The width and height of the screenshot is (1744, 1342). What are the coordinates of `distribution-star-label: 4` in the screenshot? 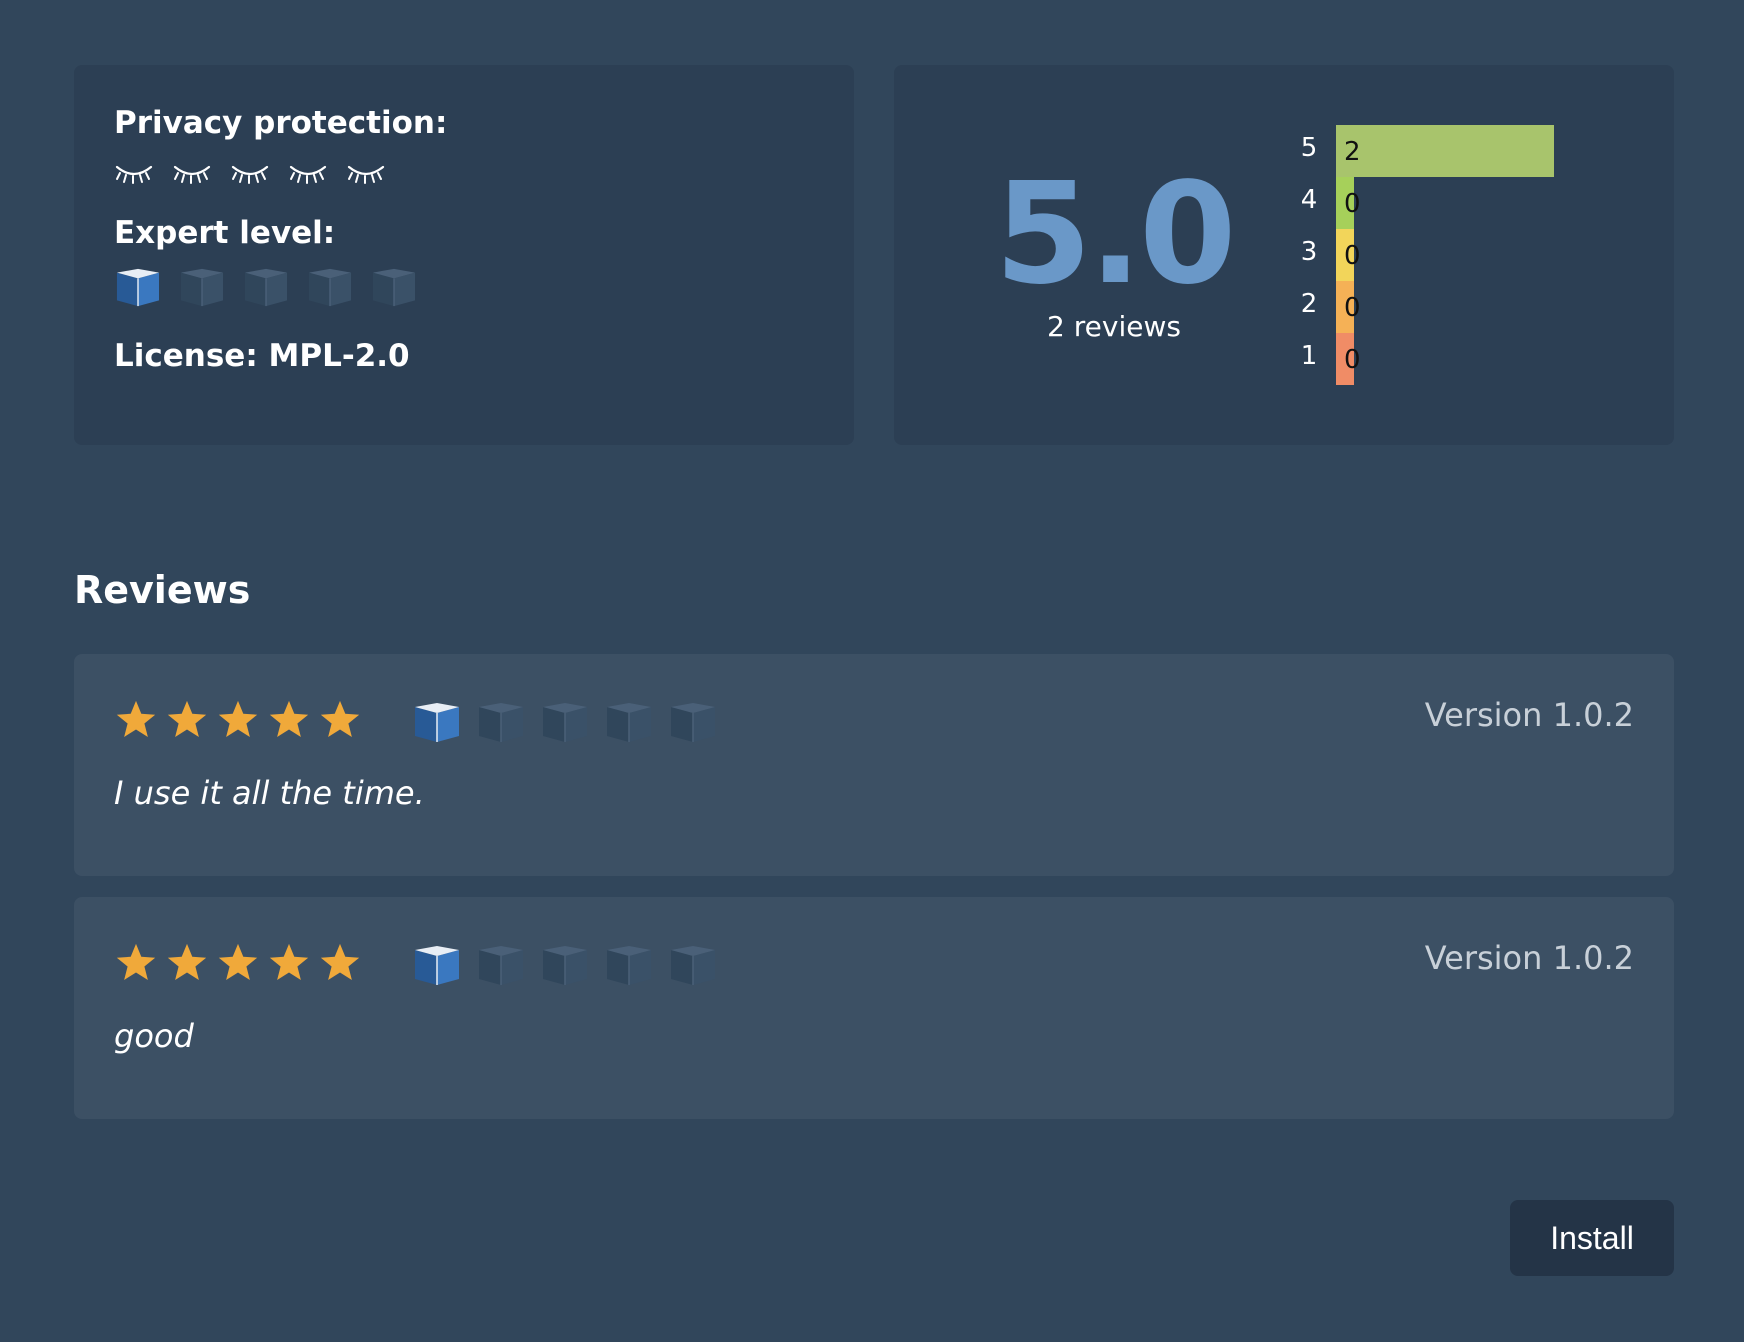 It's located at (1309, 200).